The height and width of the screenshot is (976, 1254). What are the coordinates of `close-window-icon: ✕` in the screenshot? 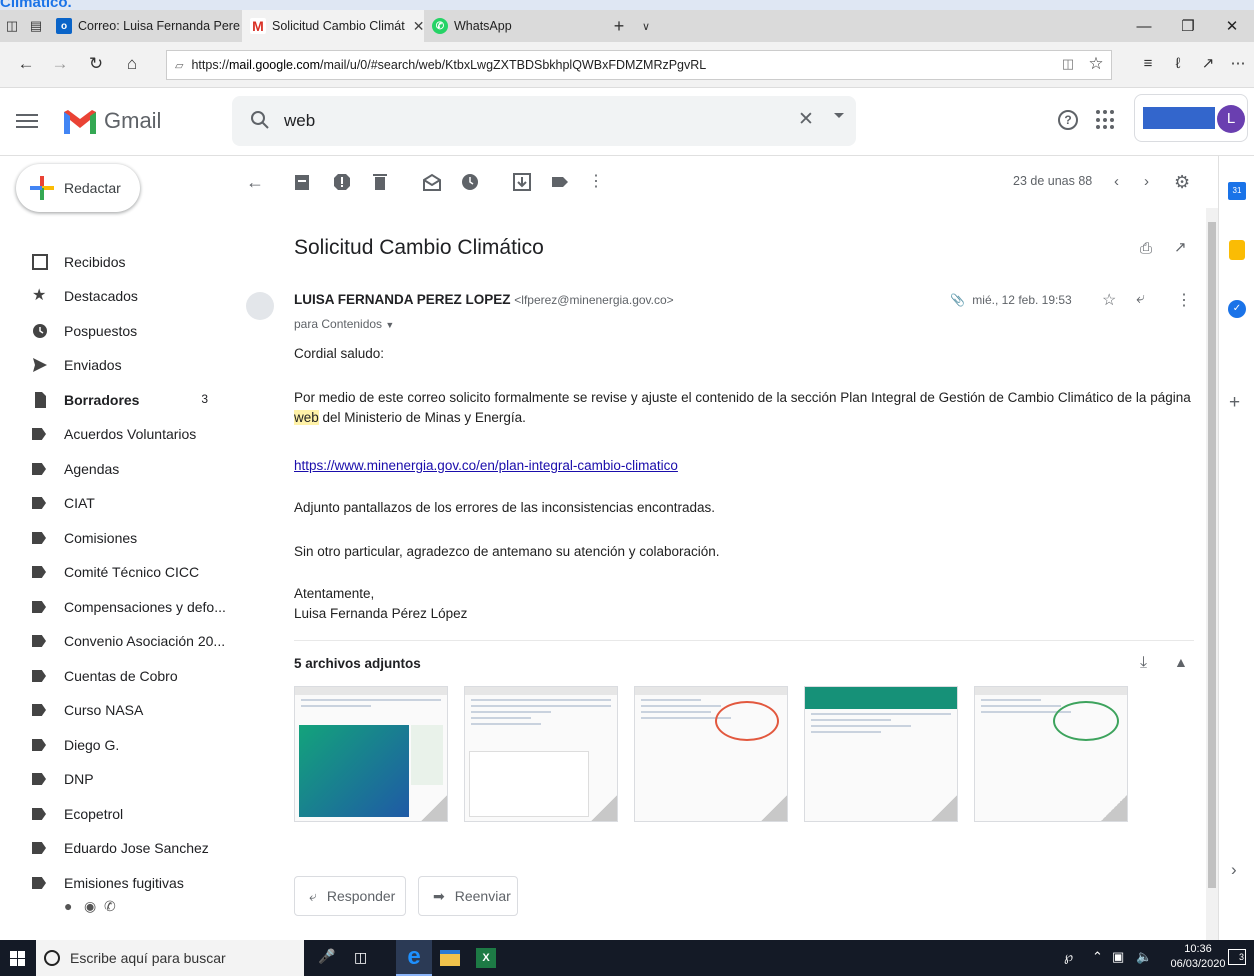 It's located at (1232, 26).